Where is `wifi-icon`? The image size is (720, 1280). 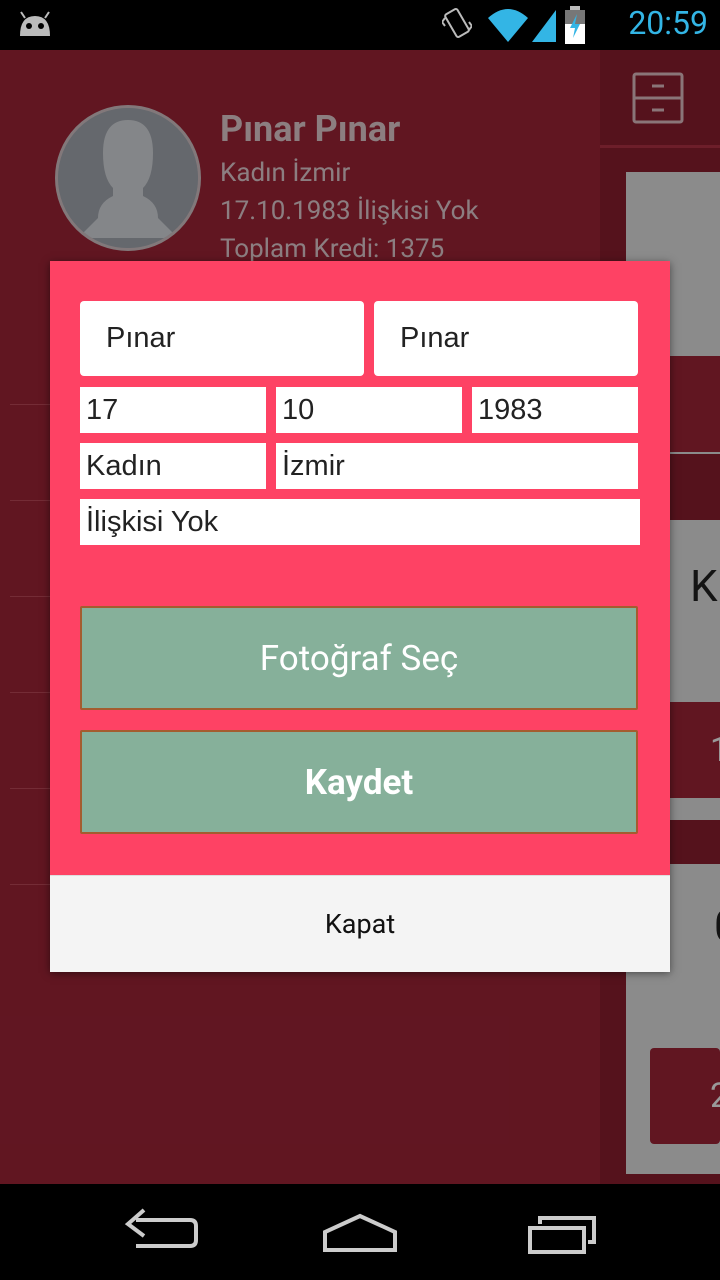 wifi-icon is located at coordinates (508, 25).